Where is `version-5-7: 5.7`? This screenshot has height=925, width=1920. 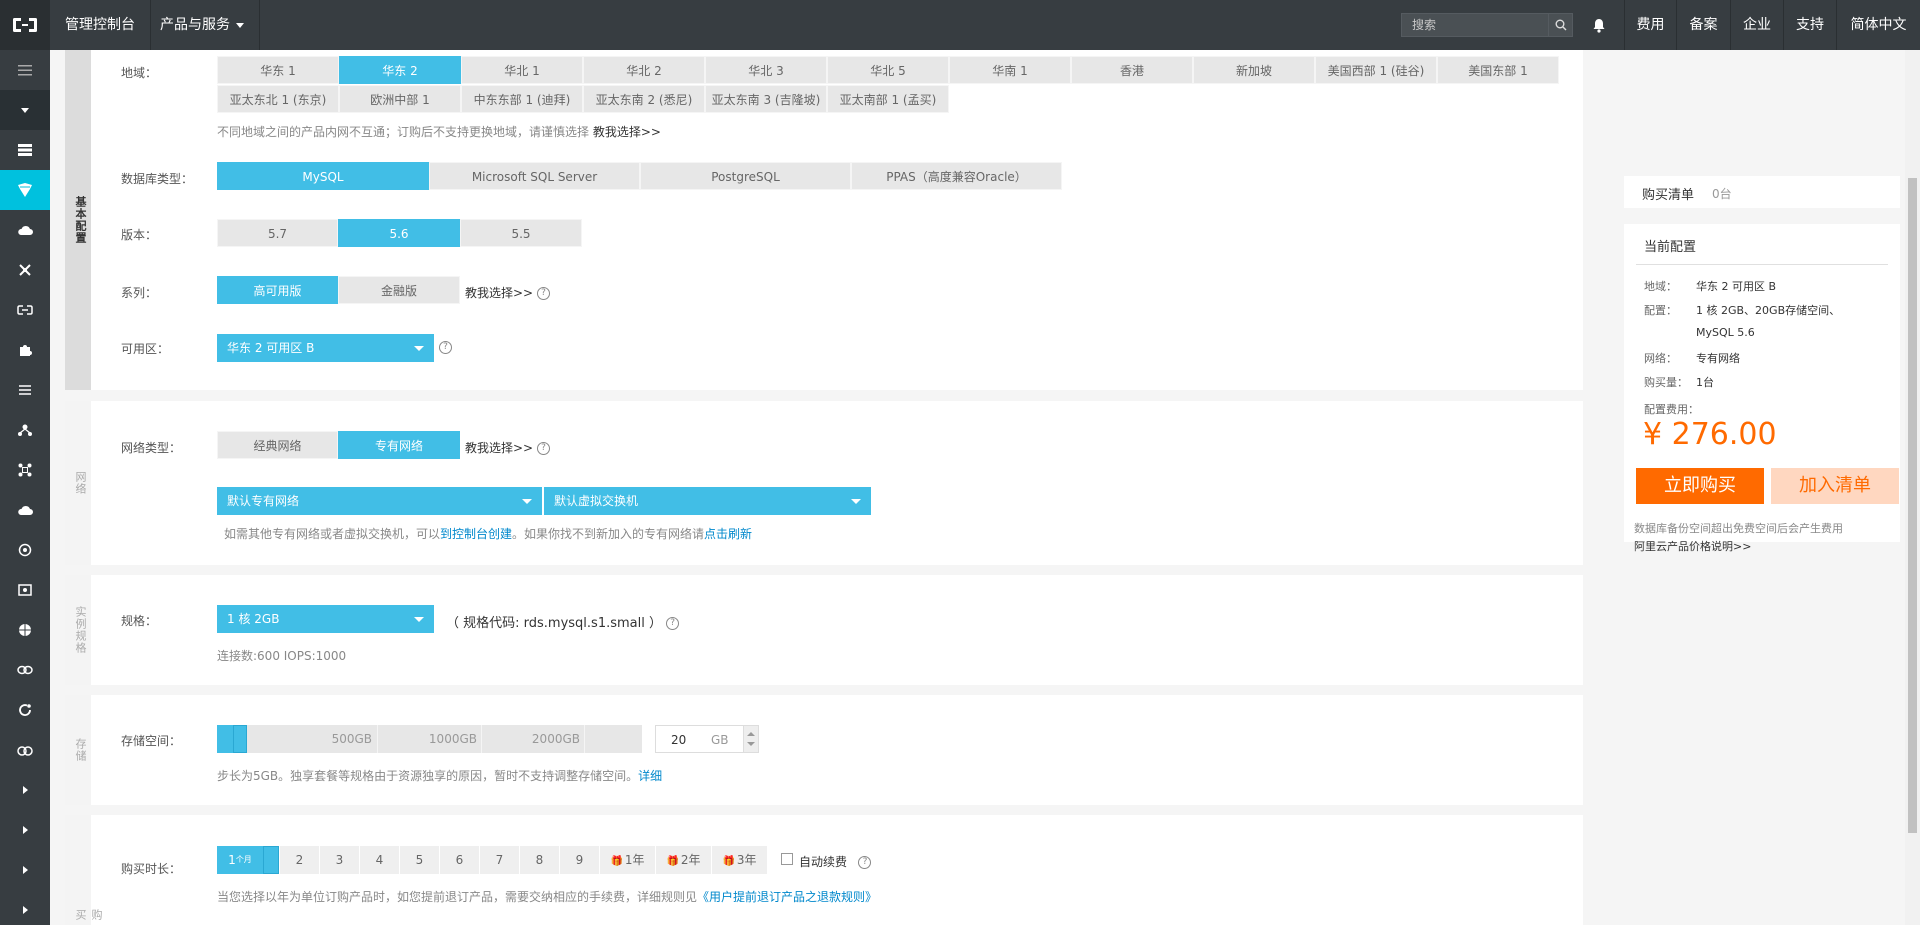
version-5-7: 5.7 is located at coordinates (277, 233).